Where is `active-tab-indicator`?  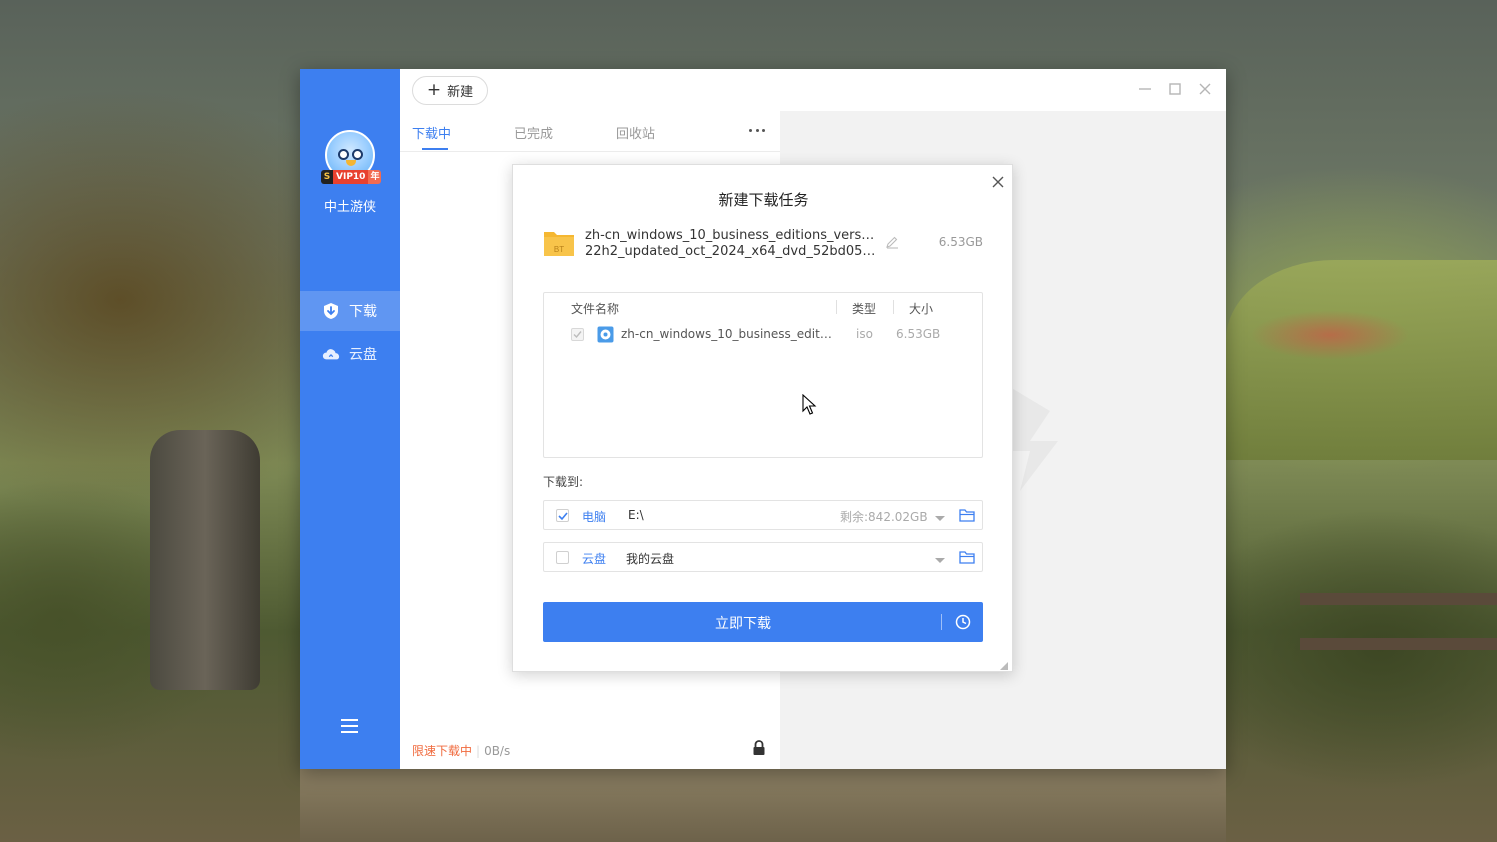 active-tab-indicator is located at coordinates (435, 149).